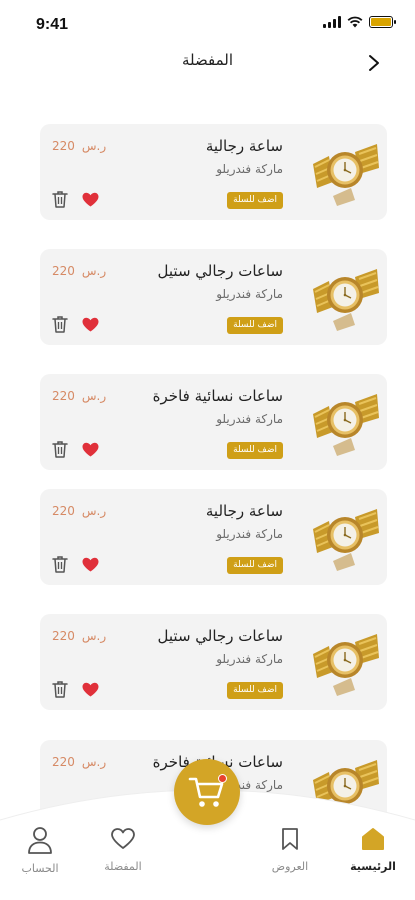 The width and height of the screenshot is (415, 900). Describe the element at coordinates (207, 22) in the screenshot. I see `status-bar: 9:41` at that location.